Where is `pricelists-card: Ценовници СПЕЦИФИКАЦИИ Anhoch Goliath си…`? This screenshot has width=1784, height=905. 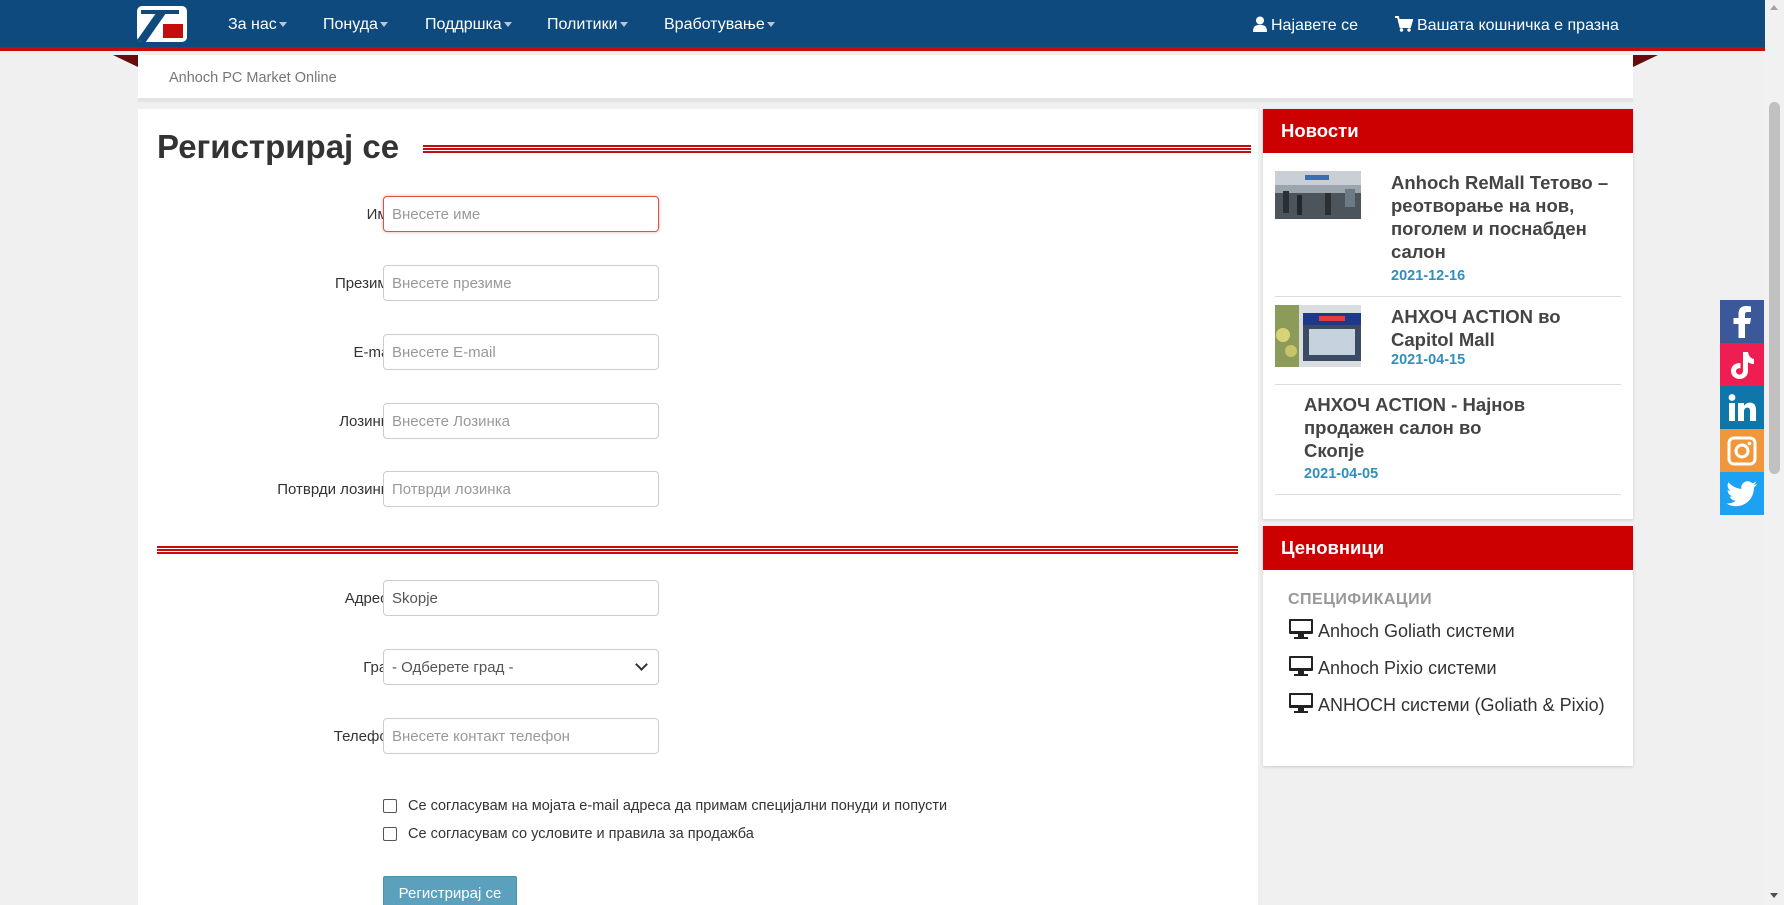 pricelists-card: Ценовници СПЕЦИФИКАЦИИ Anhoch Goliath си… is located at coordinates (1448, 646).